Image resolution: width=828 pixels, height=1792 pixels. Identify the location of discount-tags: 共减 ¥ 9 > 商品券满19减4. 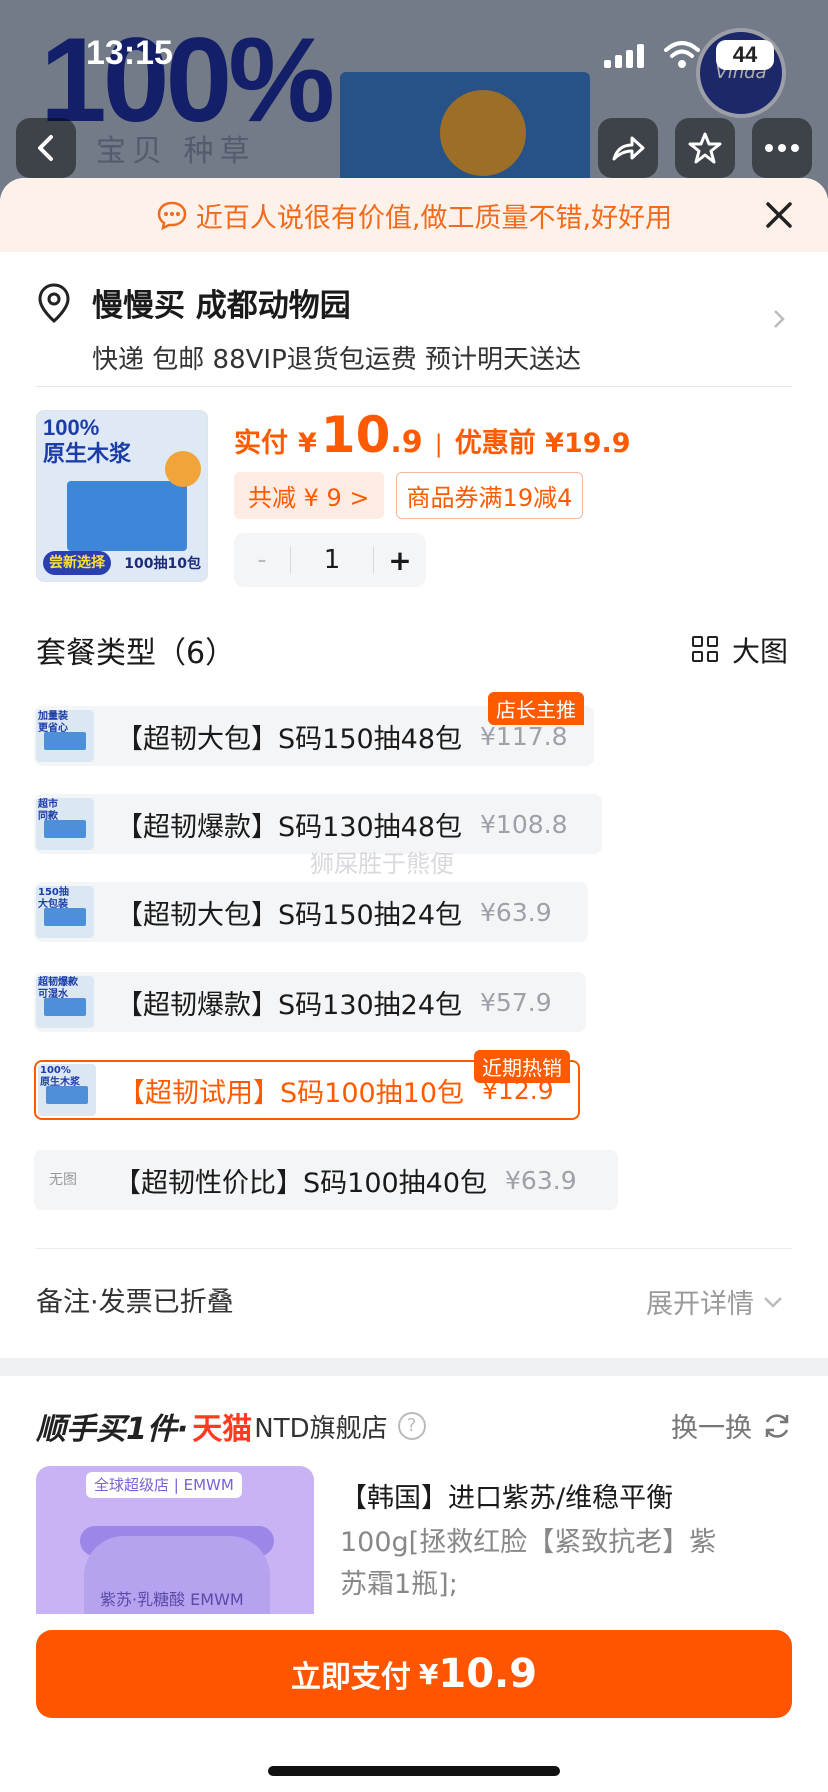
(432, 495).